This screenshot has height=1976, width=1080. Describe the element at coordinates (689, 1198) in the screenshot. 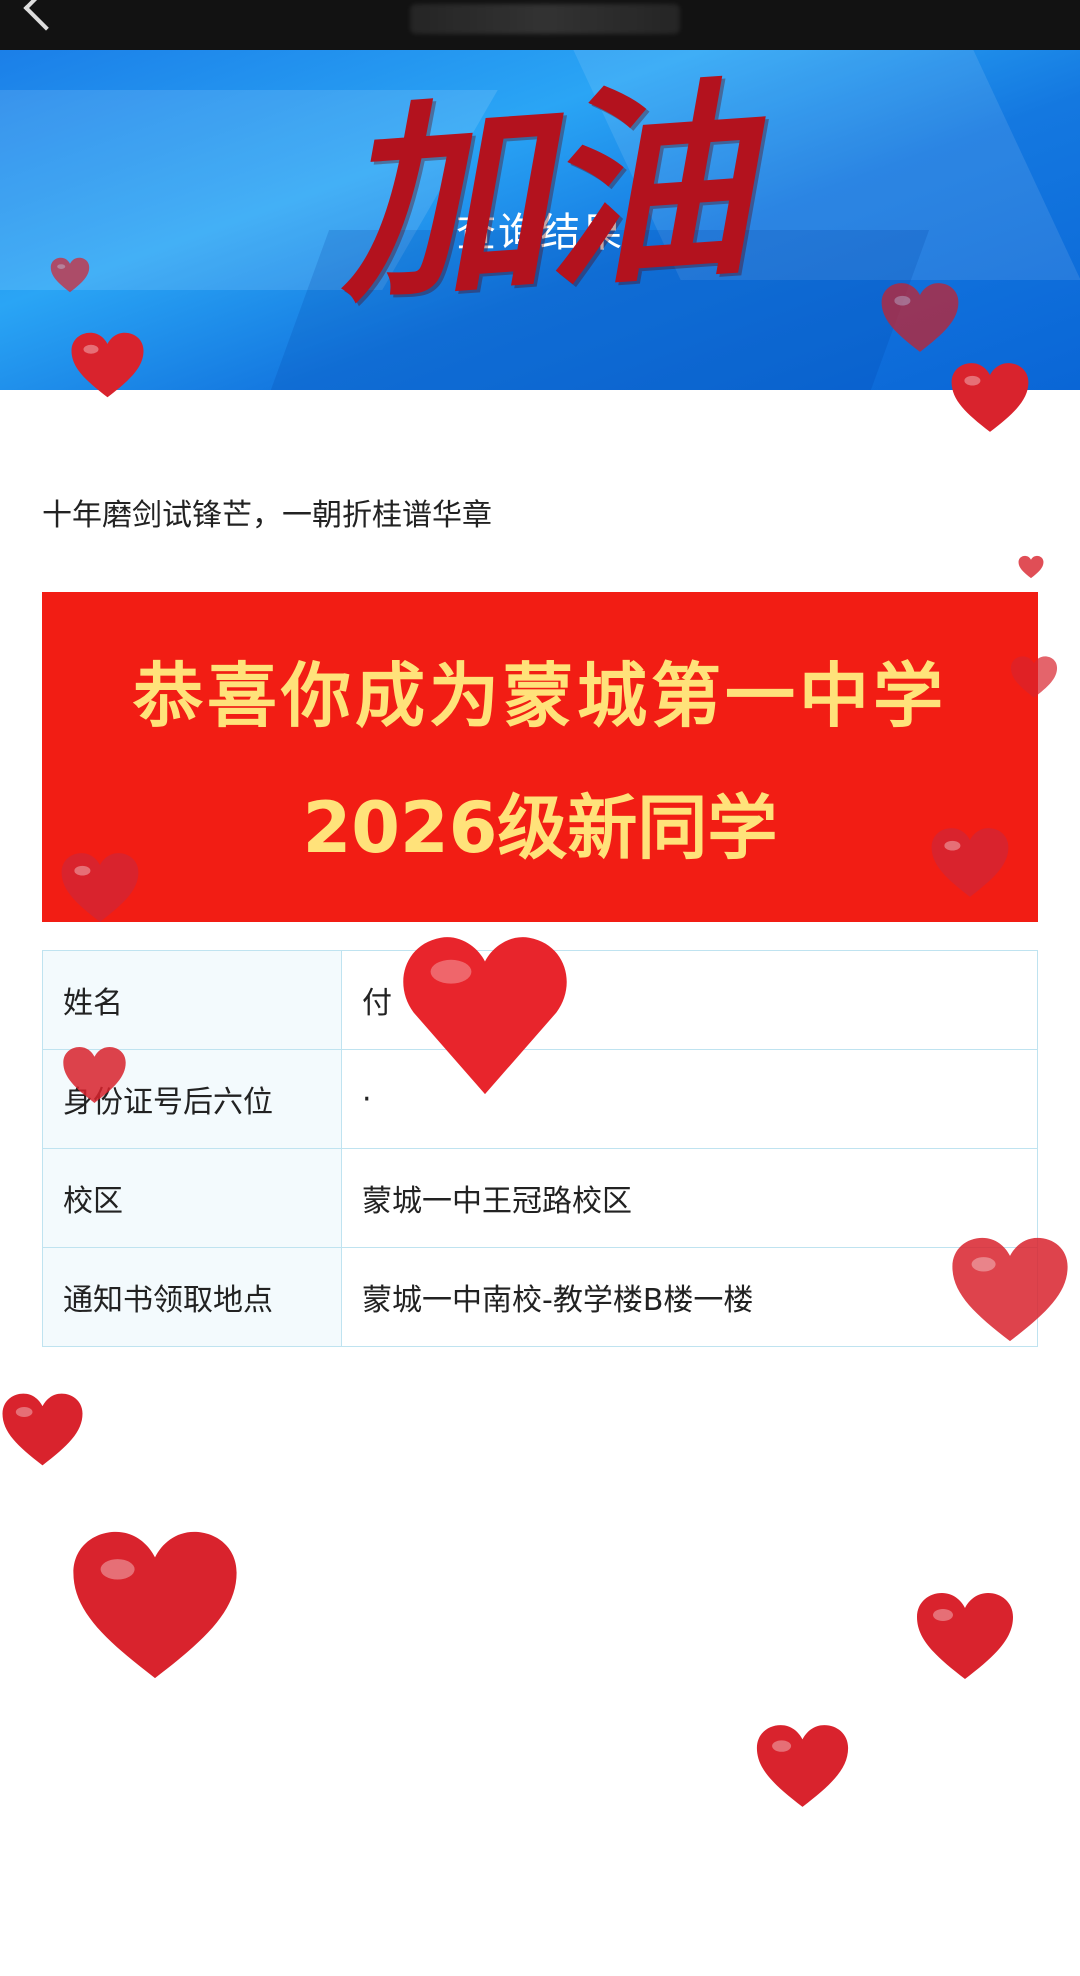

I see `row-value-campus: 蒙城一中王冠路校区` at that location.